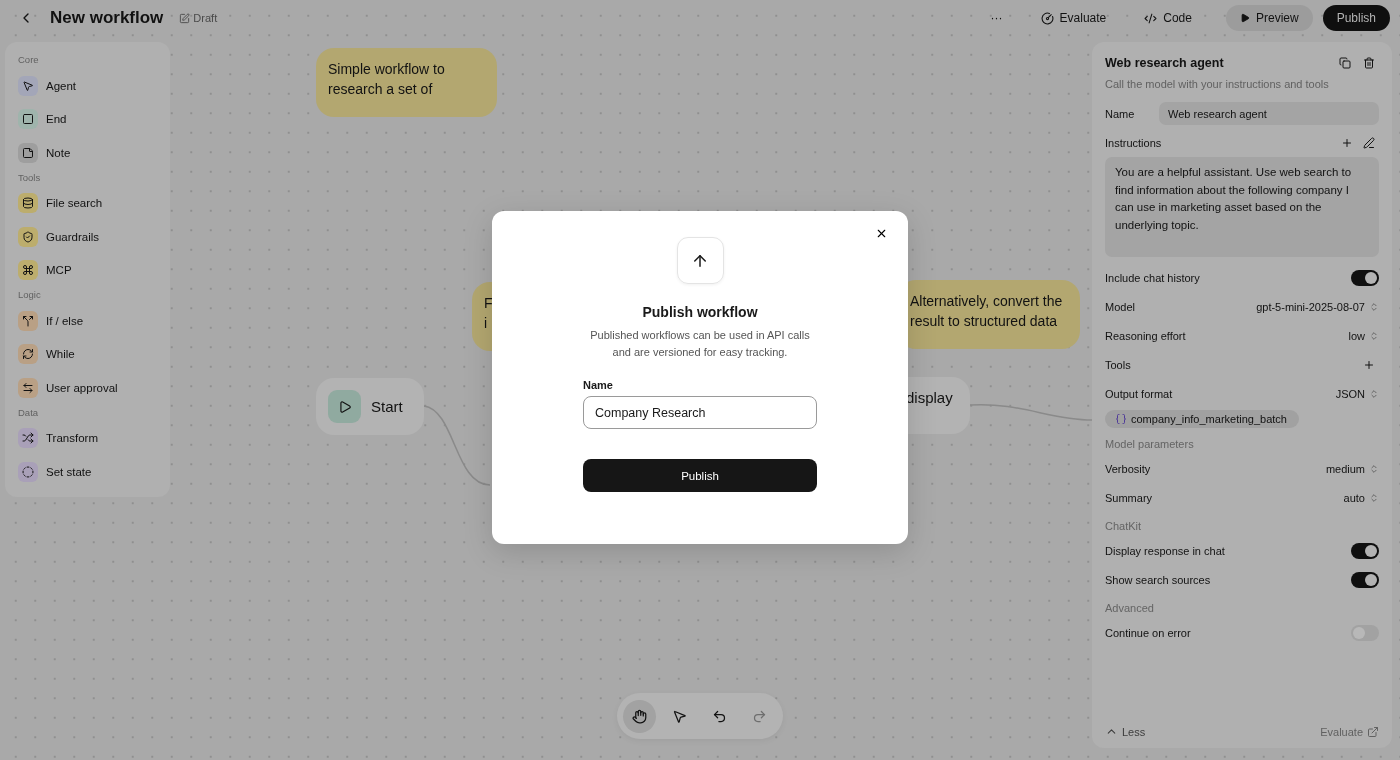  I want to click on less-button: Less, so click(1125, 731).